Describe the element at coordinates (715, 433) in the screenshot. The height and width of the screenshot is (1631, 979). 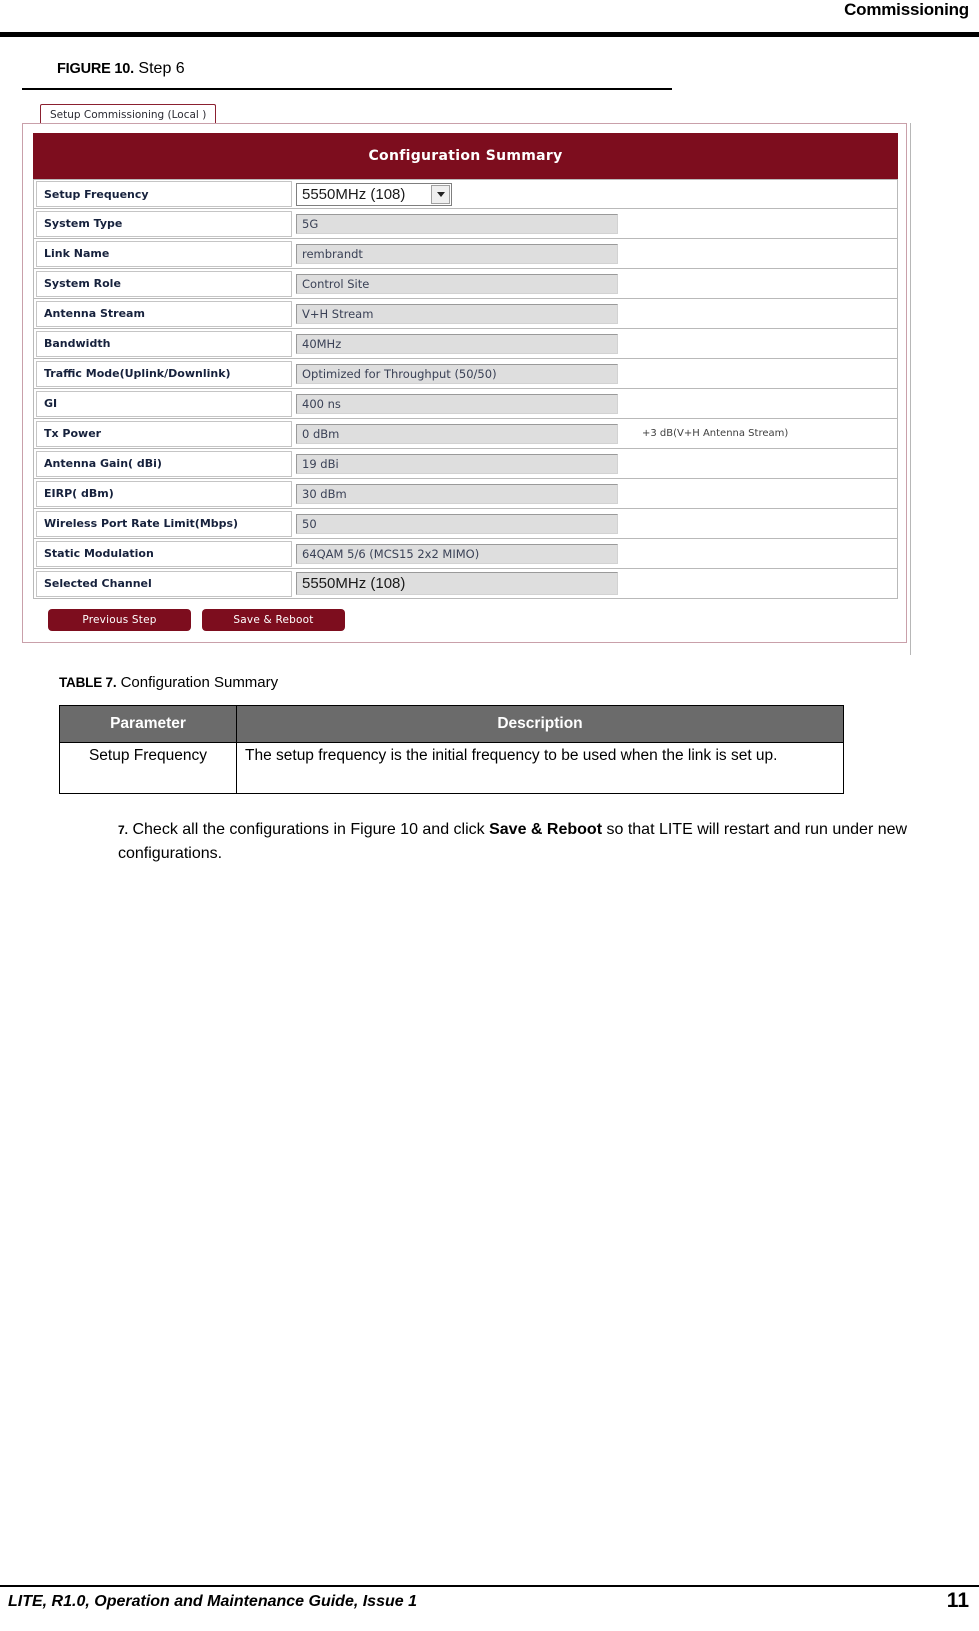
I see `tx-power-note: +3 dB(V+H Antenna Stream)` at that location.